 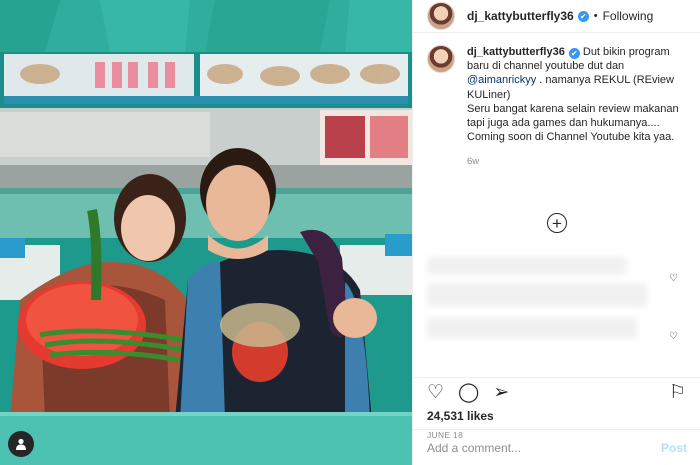 I want to click on caption-age: 6w, so click(x=473, y=162).